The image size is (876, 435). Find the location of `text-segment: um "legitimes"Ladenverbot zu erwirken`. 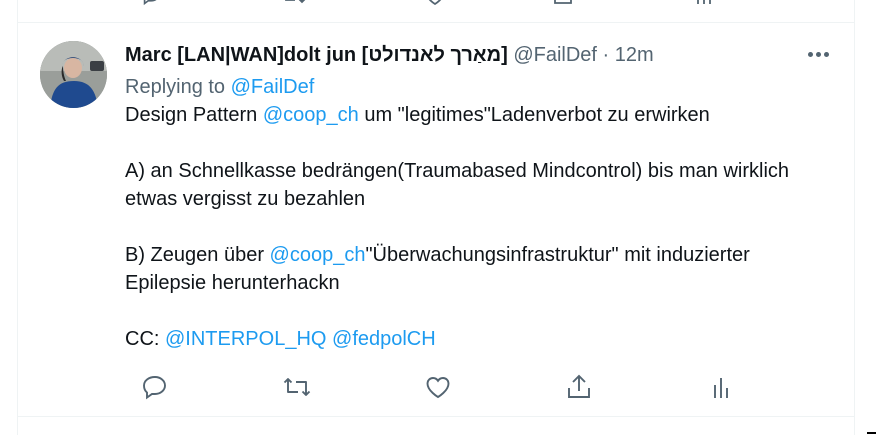

text-segment: um "legitimes"Ladenverbot zu erwirken is located at coordinates (534, 115).